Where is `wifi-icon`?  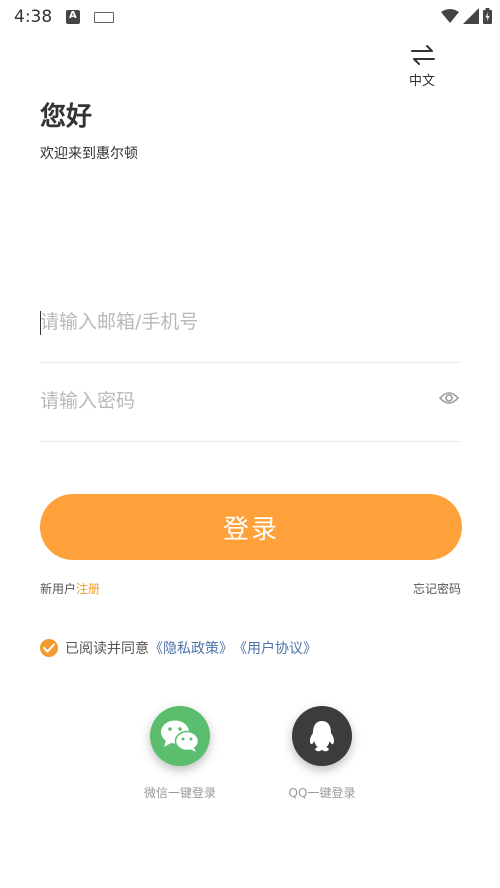
wifi-icon is located at coordinates (450, 16).